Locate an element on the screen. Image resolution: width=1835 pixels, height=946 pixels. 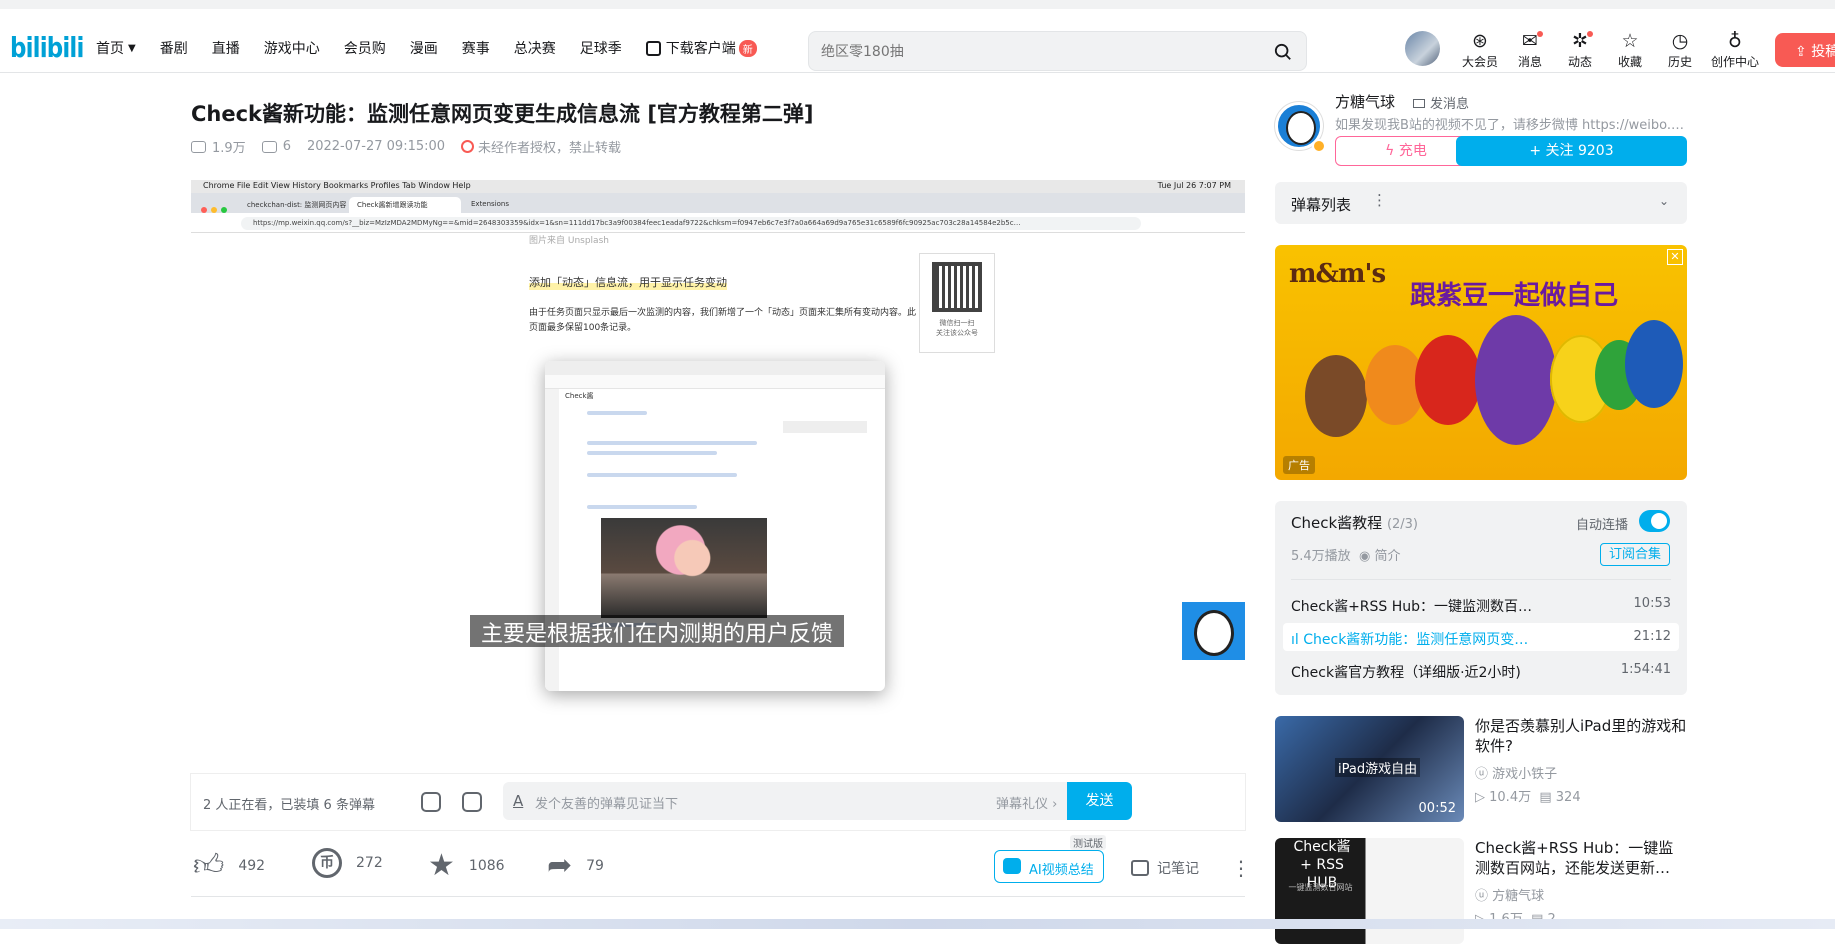
danmaku-toggle-icon is located at coordinates (431, 802).